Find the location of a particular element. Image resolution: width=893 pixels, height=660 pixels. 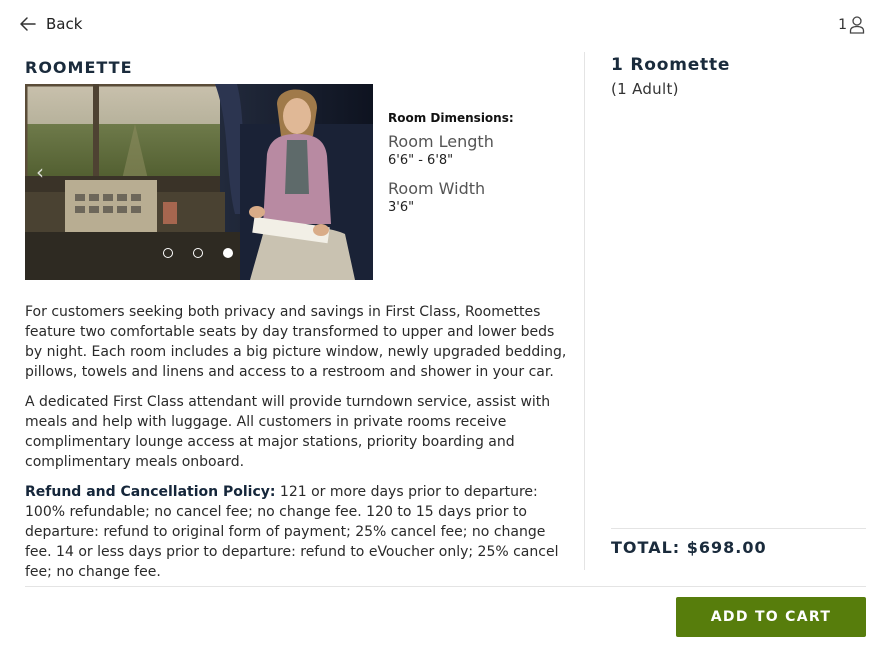

back-button: Back is located at coordinates (50, 24).